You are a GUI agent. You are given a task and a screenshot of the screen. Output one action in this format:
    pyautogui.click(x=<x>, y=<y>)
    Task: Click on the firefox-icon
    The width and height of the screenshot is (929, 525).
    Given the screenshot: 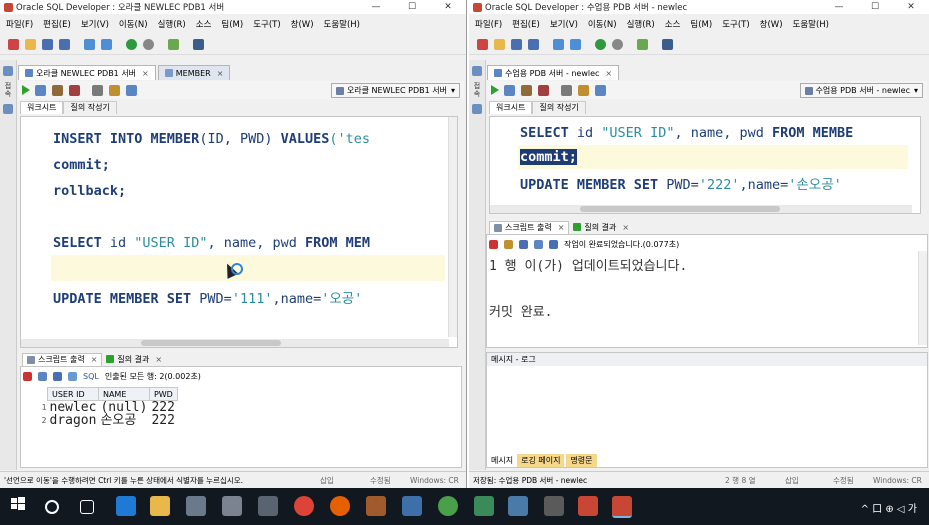 What is the action you would take?
    pyautogui.click(x=340, y=506)
    